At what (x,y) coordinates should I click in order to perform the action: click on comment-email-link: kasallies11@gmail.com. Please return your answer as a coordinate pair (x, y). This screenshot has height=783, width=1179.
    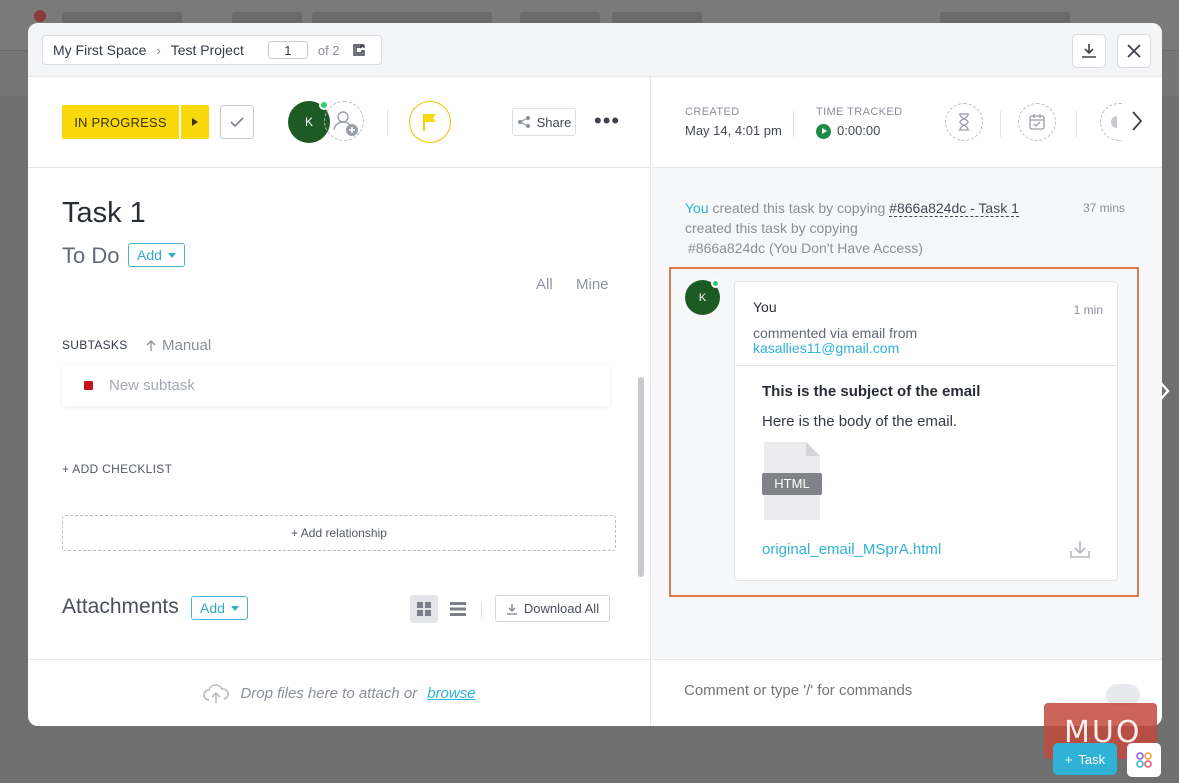
    Looking at the image, I should click on (826, 348).